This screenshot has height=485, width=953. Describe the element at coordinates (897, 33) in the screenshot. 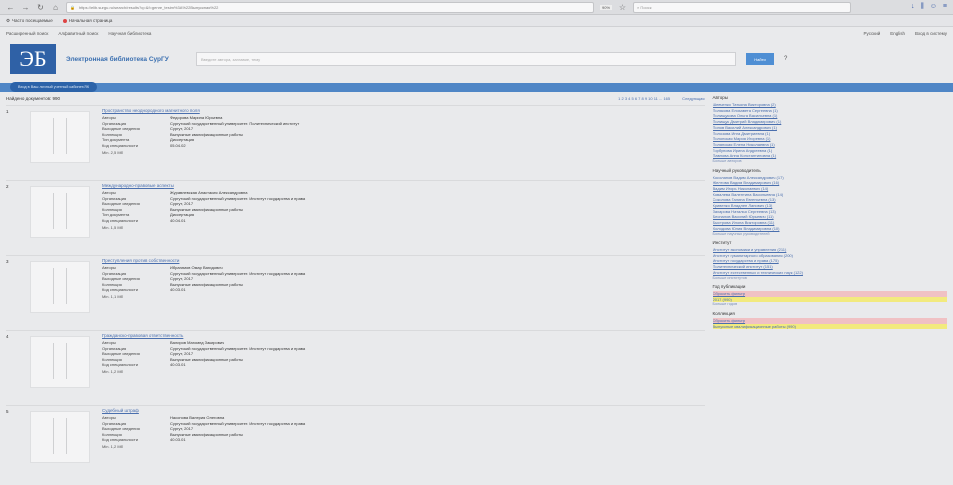

I see `lang-en: English` at that location.